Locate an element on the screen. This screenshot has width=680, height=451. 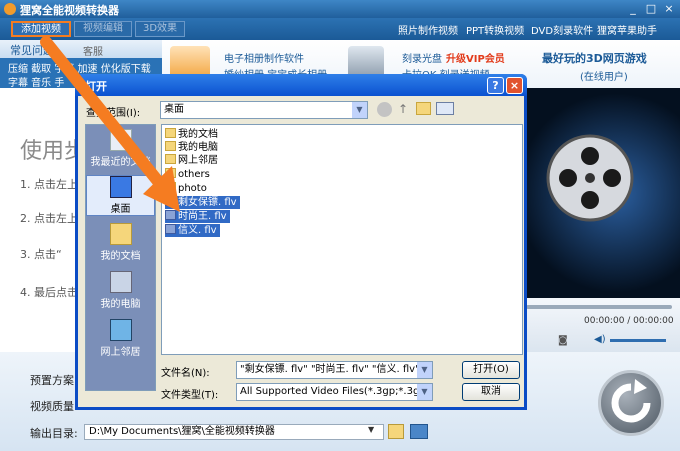
minimize-button: _ is located at coordinates (633, 9).